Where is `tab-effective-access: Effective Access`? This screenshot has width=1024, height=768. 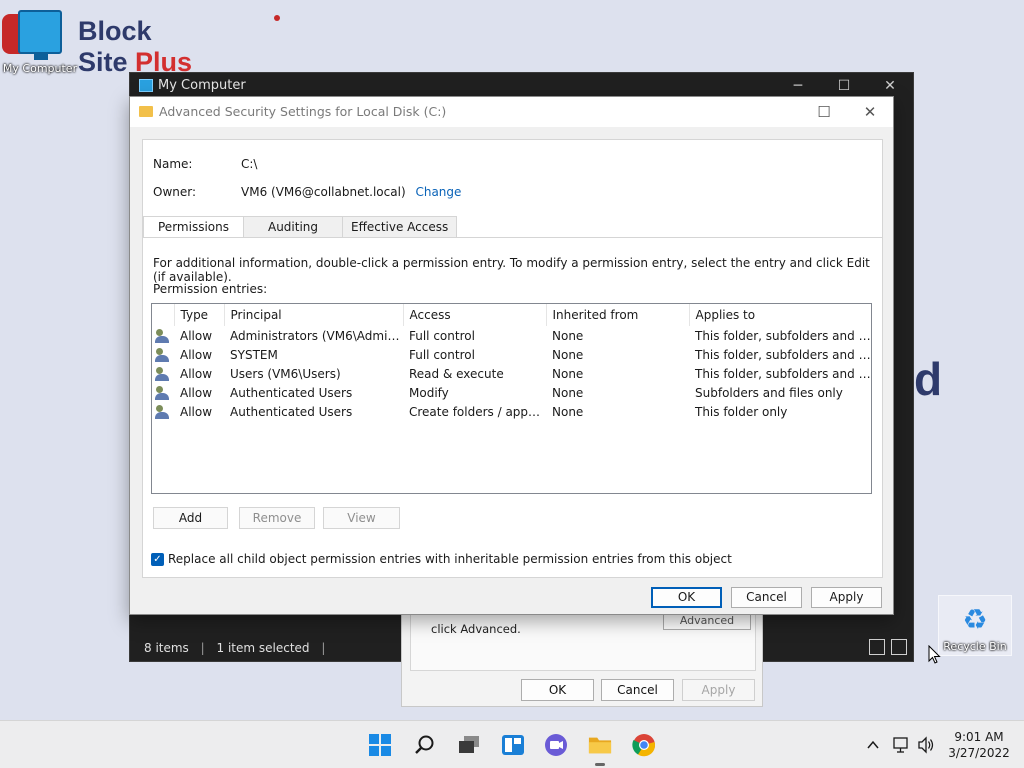 tab-effective-access: Effective Access is located at coordinates (400, 227).